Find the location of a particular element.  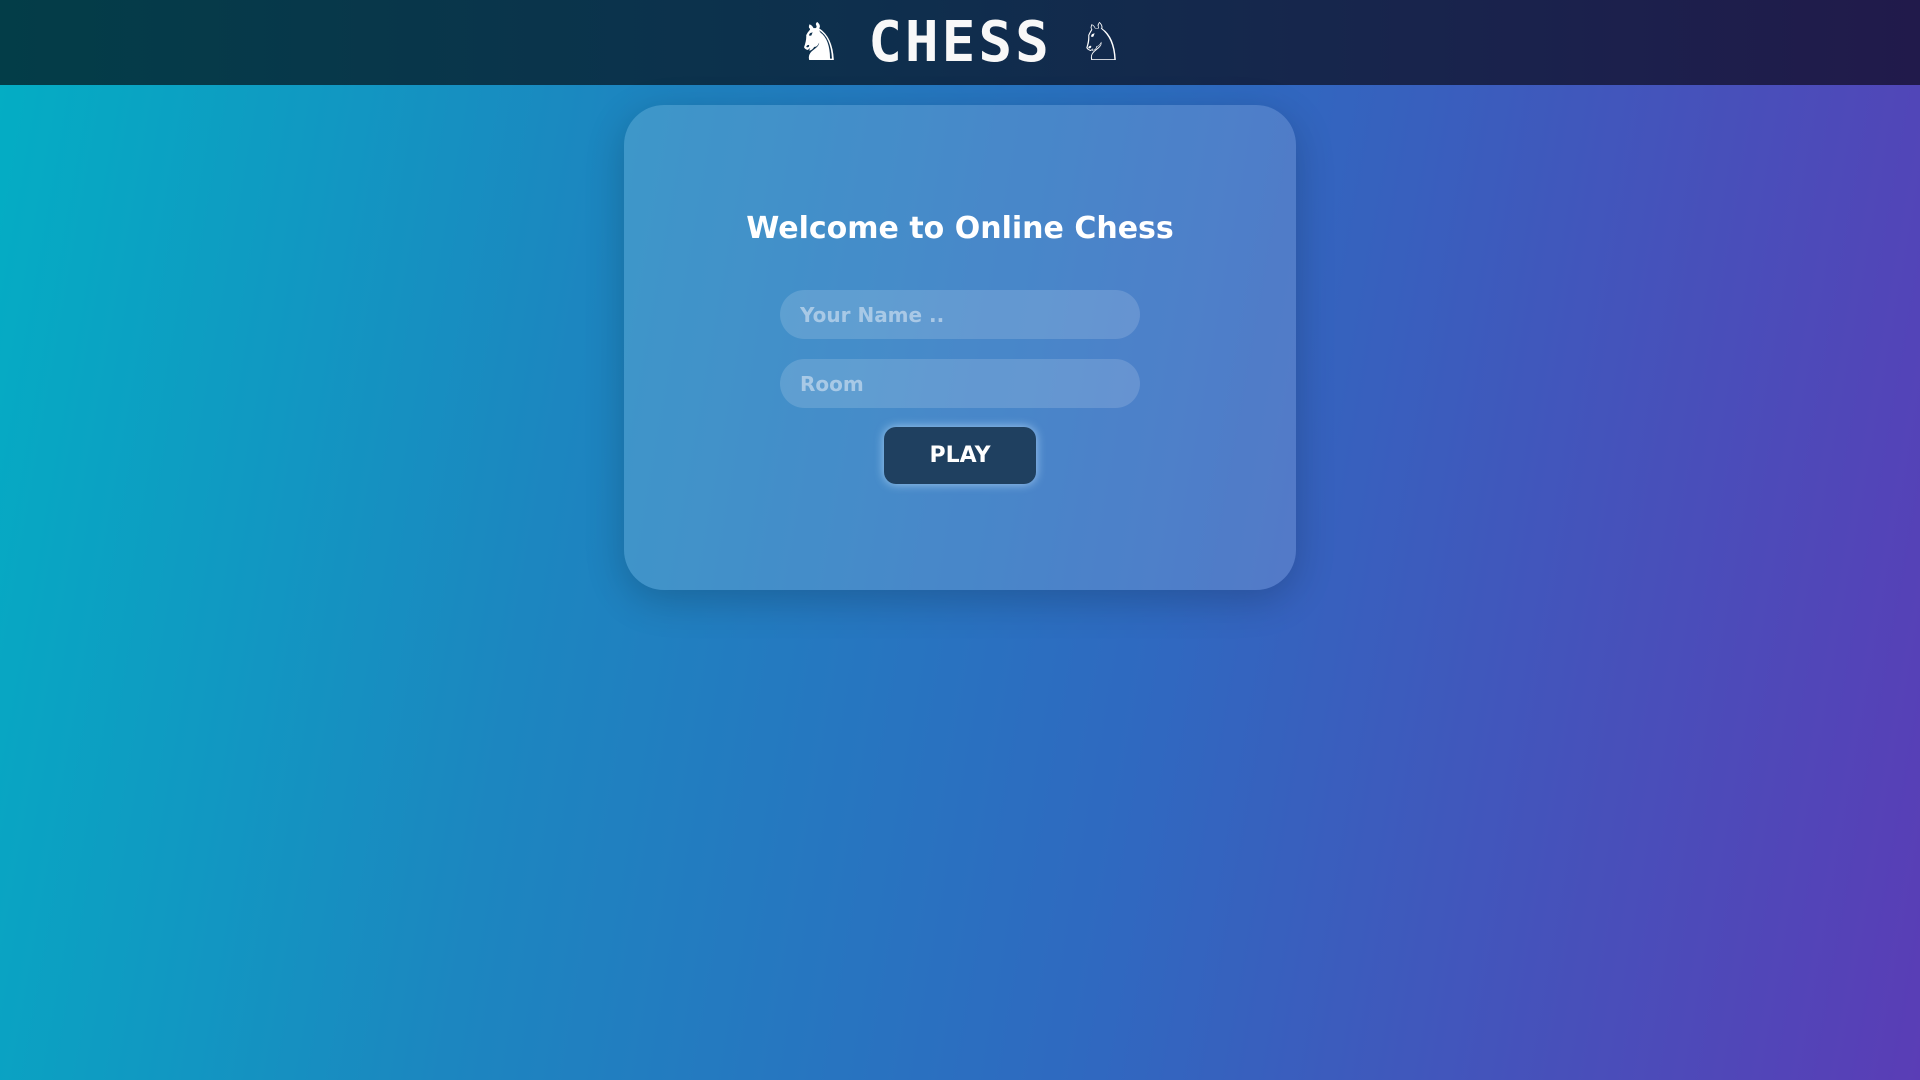

room-input is located at coordinates (960, 383).